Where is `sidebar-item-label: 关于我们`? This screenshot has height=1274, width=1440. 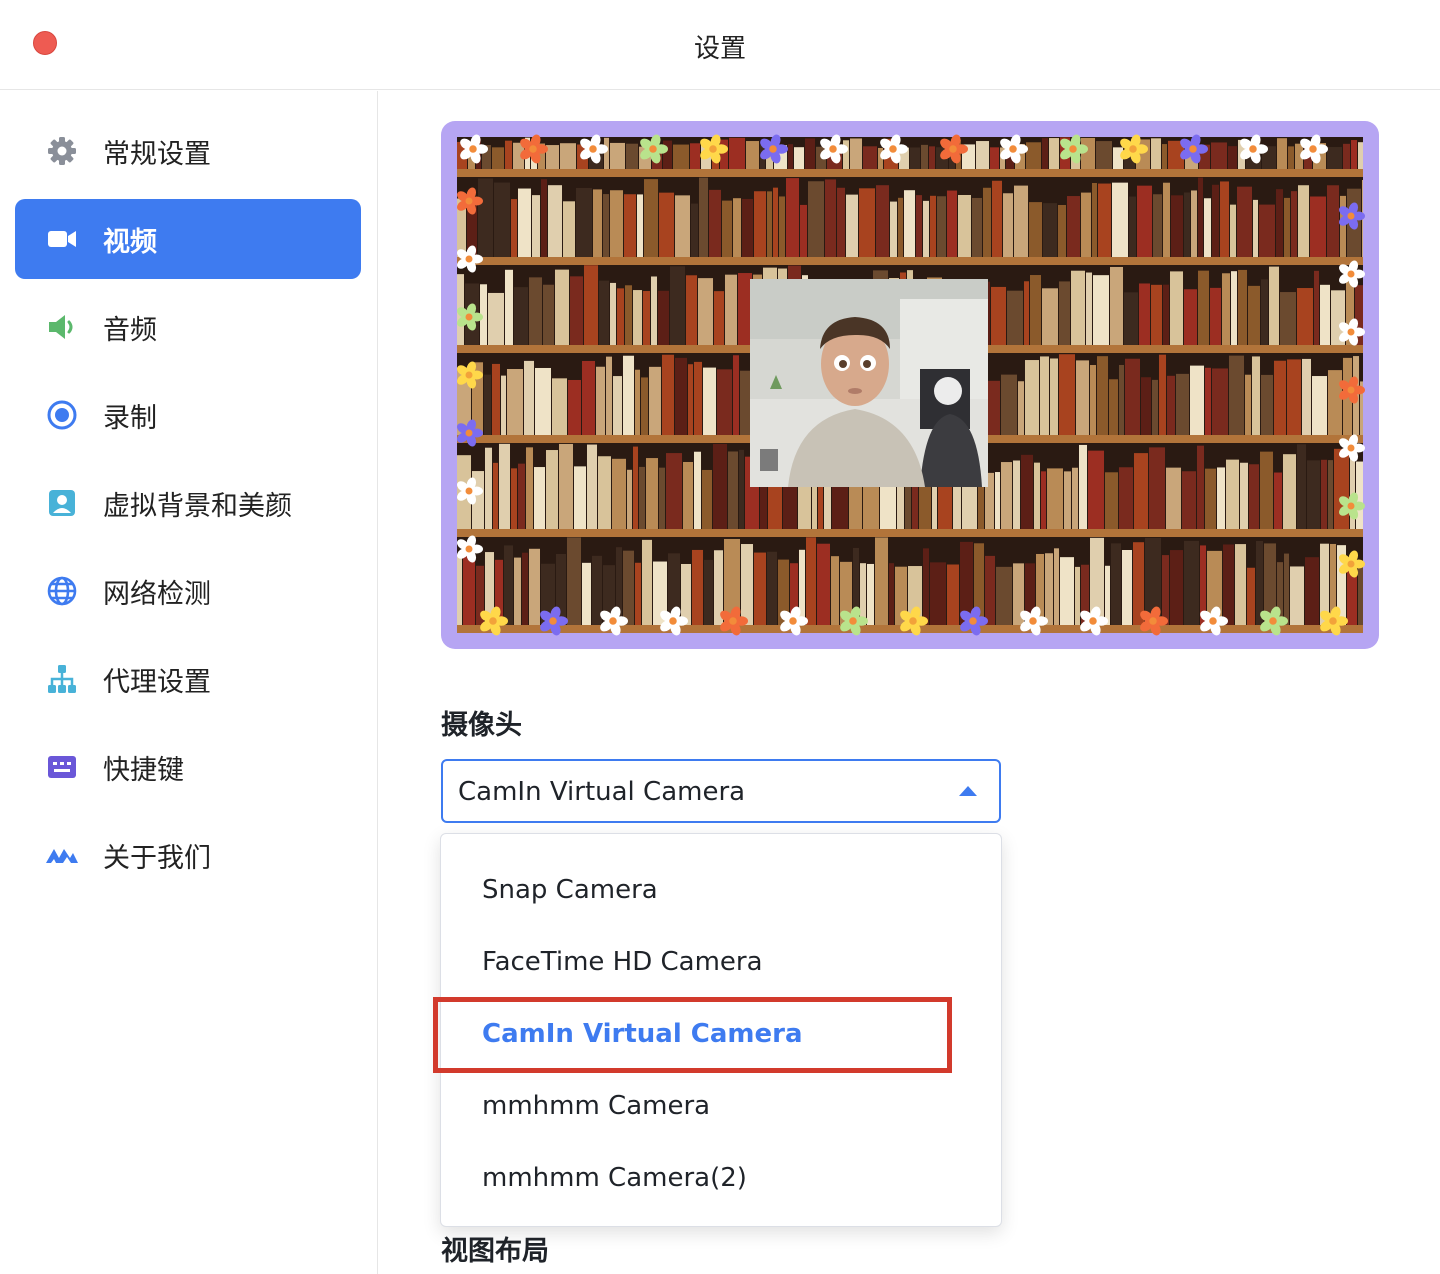
sidebar-item-label: 关于我们 is located at coordinates (157, 858).